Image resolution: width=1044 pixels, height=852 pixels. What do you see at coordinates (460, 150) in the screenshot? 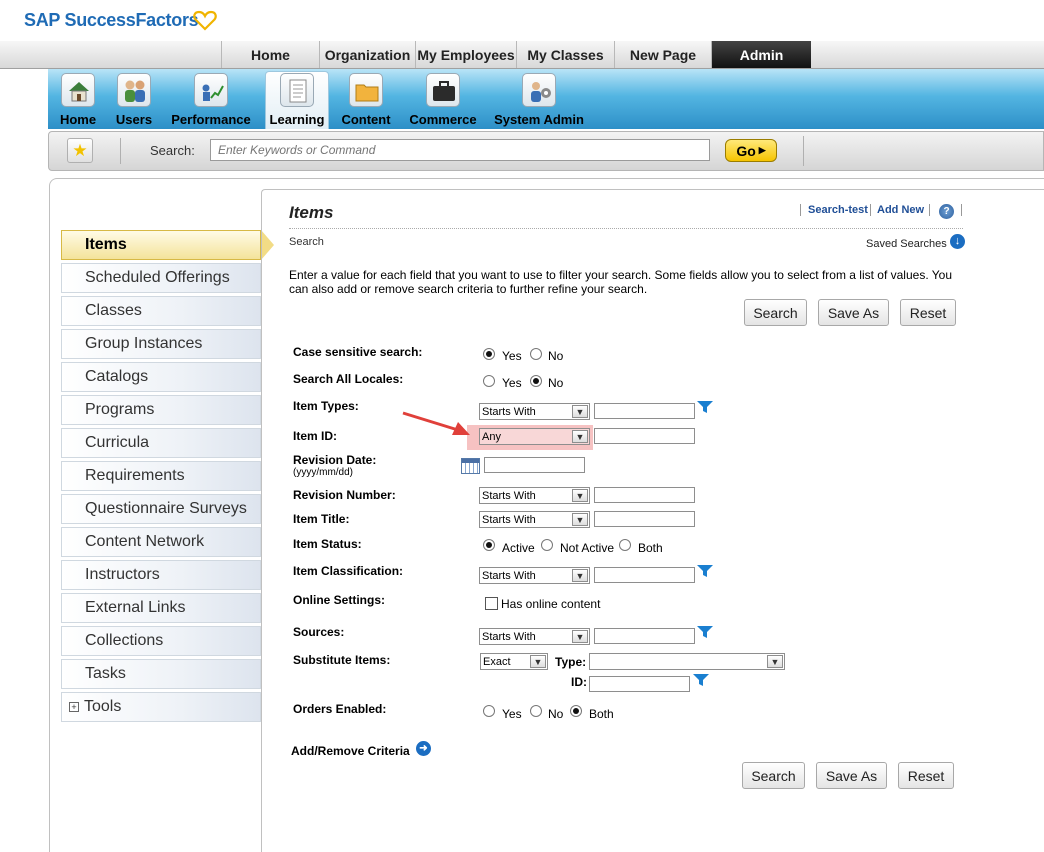
I see `keyword-search-input` at bounding box center [460, 150].